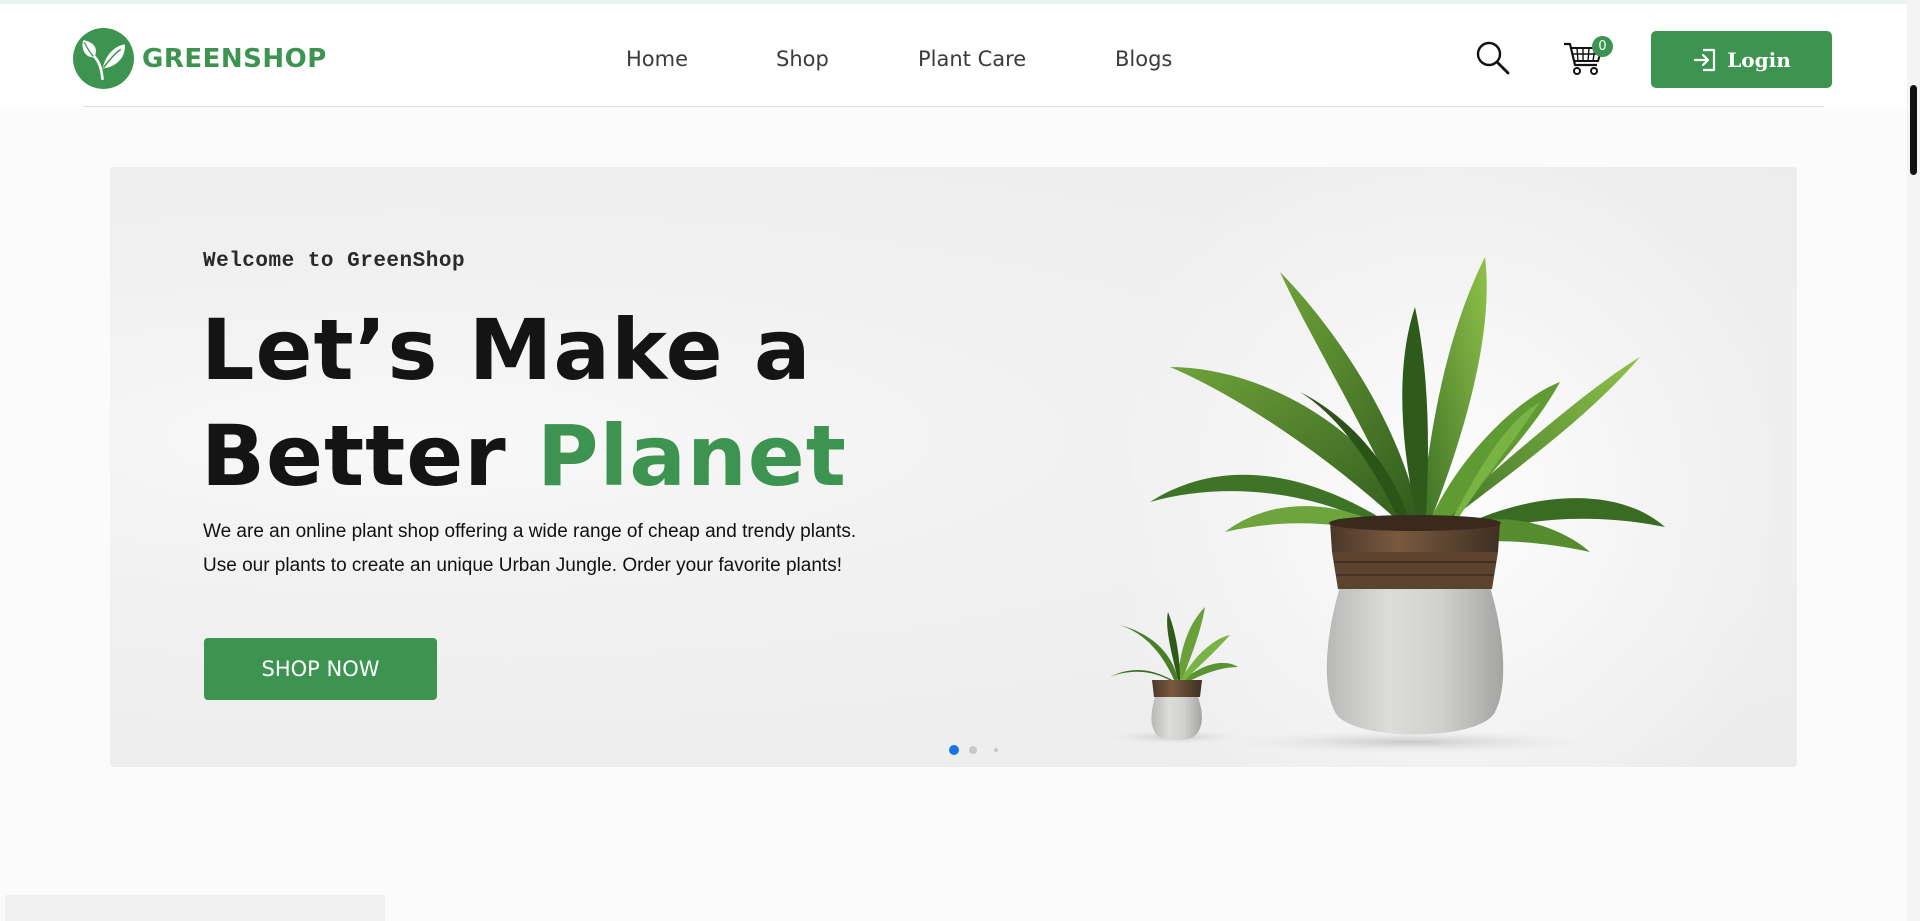 This screenshot has height=921, width=1920. What do you see at coordinates (1407, 404) in the screenshot?
I see `big-plant-leaves` at bounding box center [1407, 404].